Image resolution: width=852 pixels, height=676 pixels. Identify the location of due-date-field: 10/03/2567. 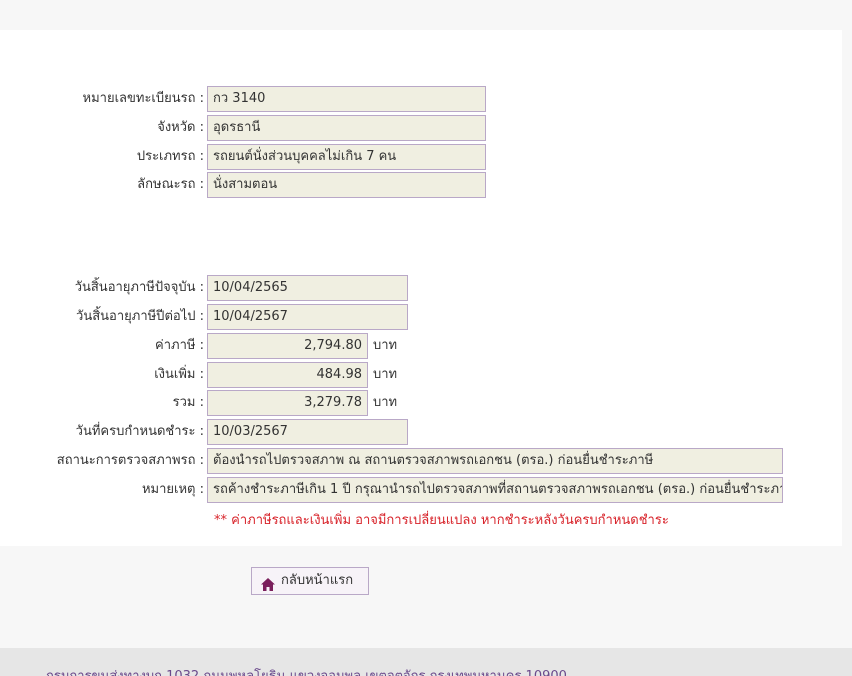
(307, 432).